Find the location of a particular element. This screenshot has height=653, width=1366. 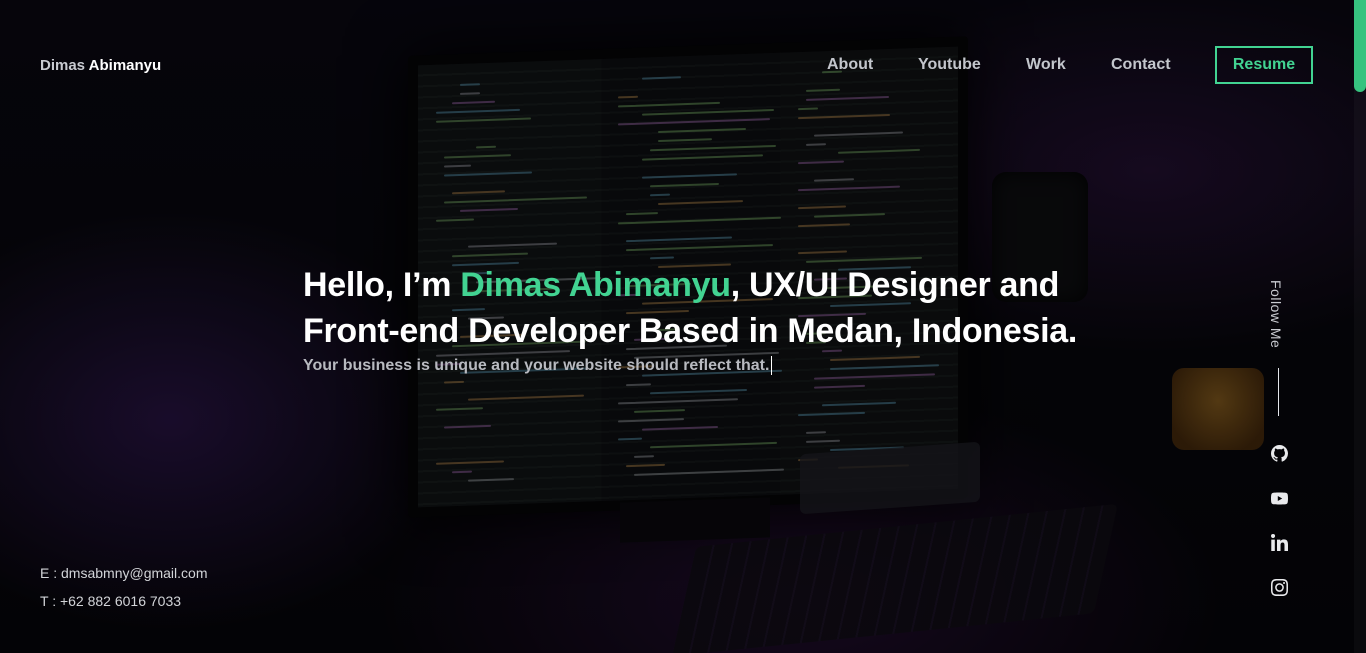

github-icon is located at coordinates (1279, 453).